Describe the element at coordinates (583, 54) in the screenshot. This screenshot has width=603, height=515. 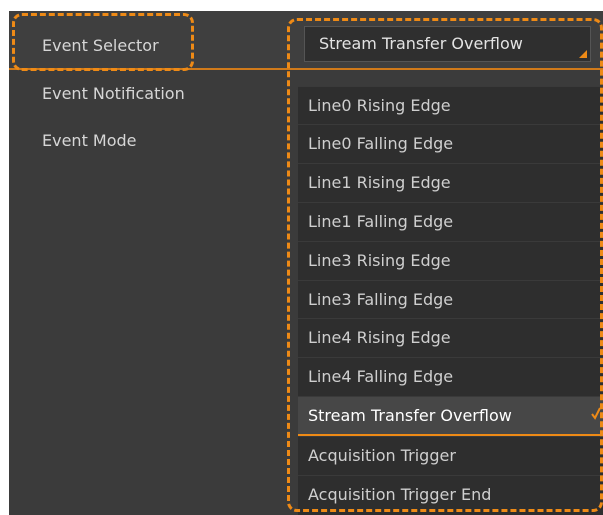
I see `dropdown-caret-icon` at that location.